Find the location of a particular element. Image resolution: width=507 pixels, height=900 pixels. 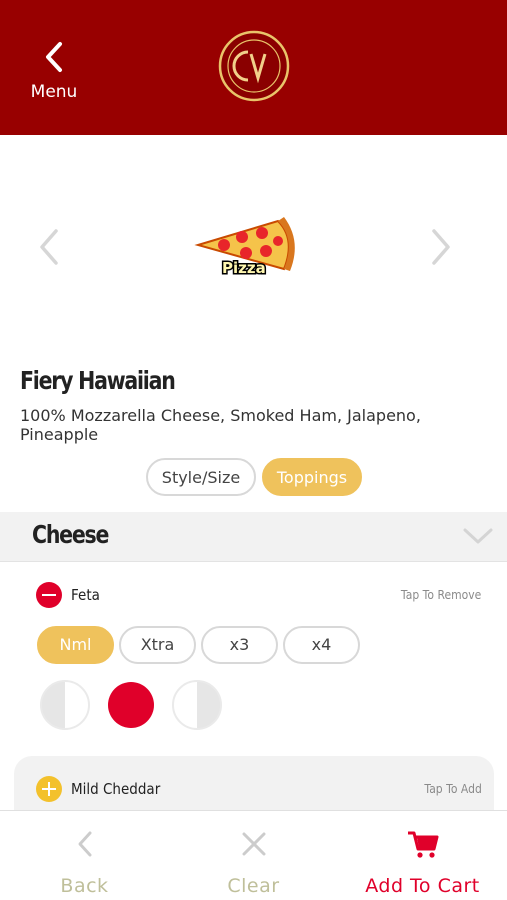

remove-topping-icon is located at coordinates (49, 595).